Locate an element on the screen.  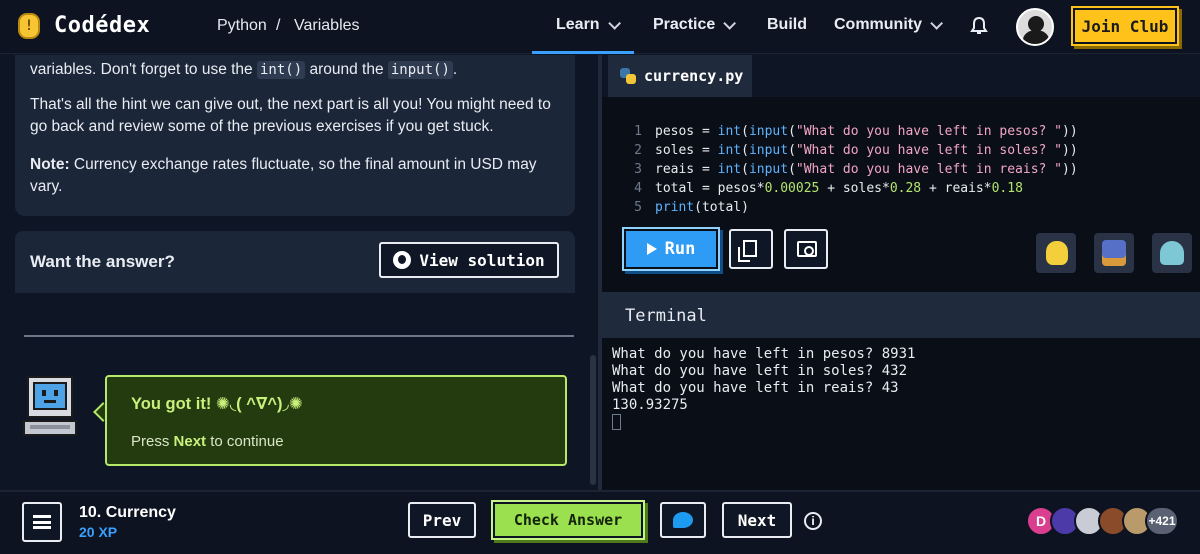
play-icon is located at coordinates (651, 249).